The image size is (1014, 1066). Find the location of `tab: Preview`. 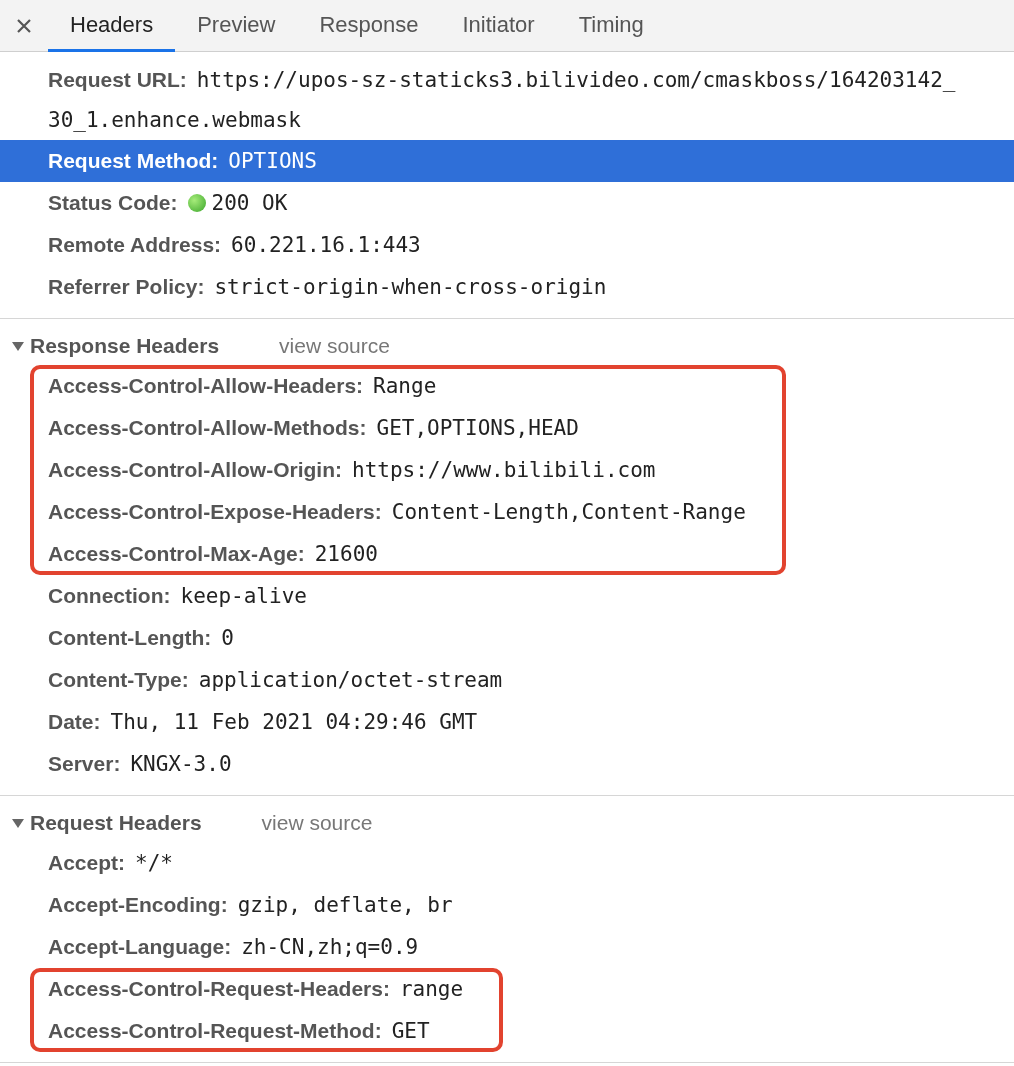

tab: Preview is located at coordinates (236, 26).